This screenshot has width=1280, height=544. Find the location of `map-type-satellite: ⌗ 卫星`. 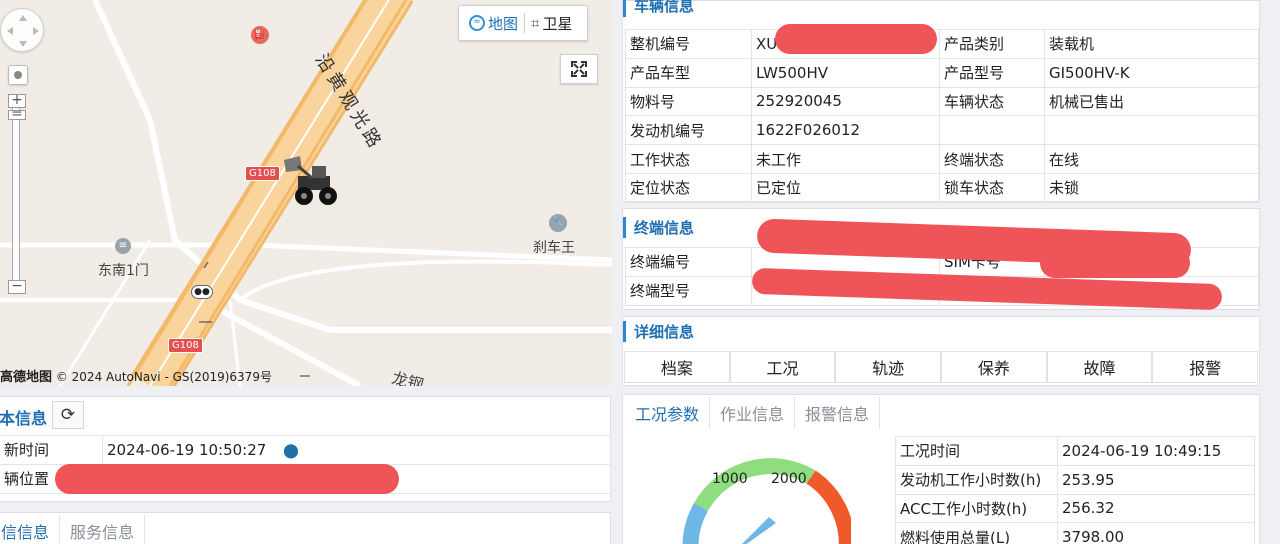

map-type-satellite: ⌗ 卫星 is located at coordinates (551, 23).